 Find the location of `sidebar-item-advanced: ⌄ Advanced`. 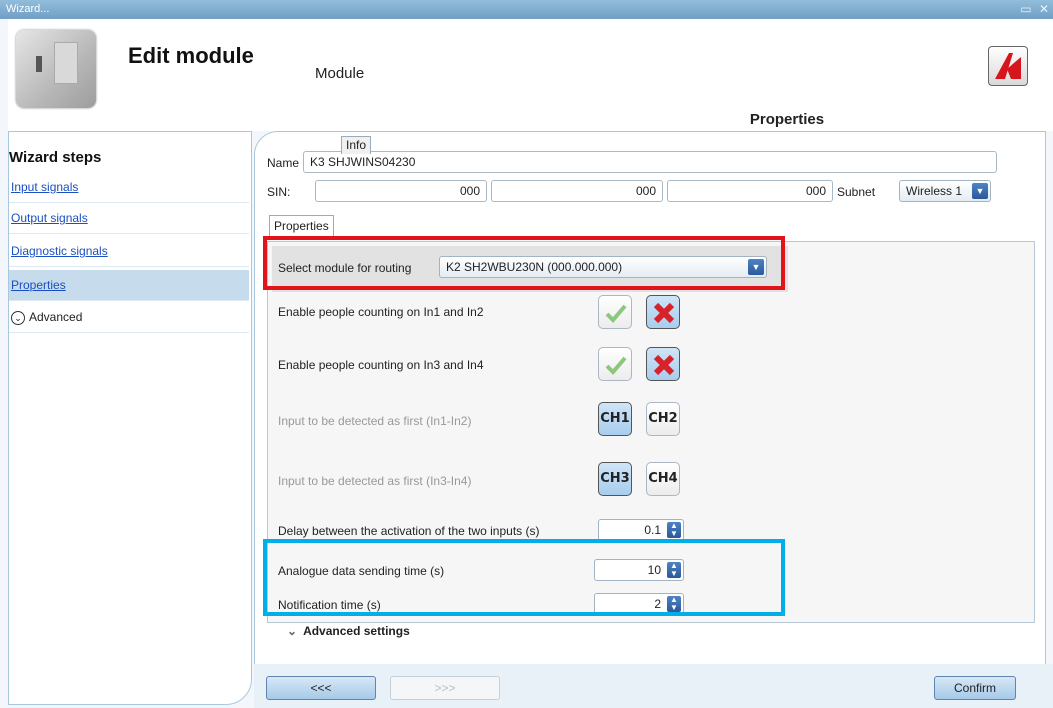

sidebar-item-advanced: ⌄ Advanced is located at coordinates (129, 317).